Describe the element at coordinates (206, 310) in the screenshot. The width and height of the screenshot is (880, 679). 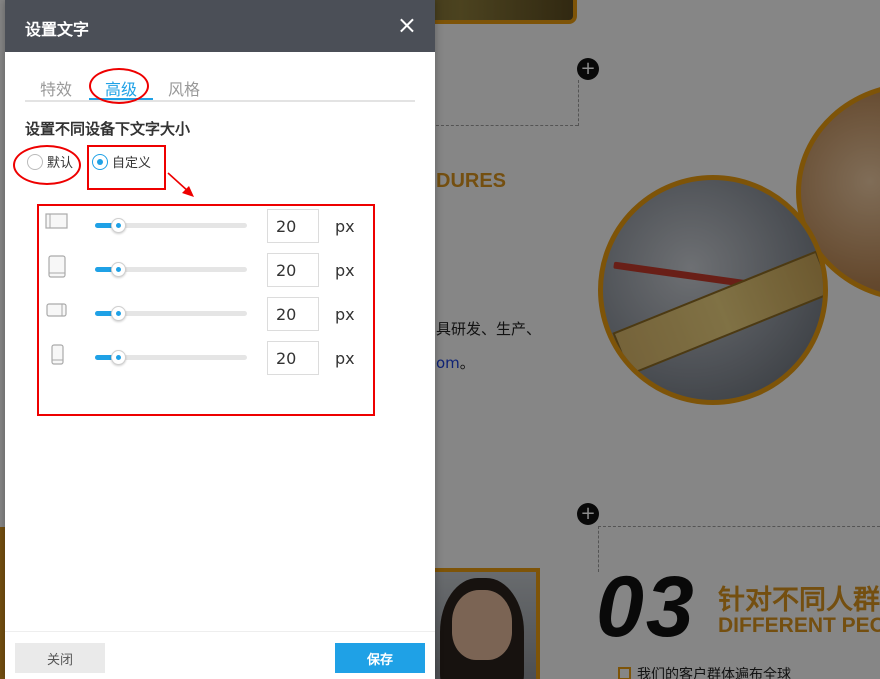
I see `annotation-box-sizes` at that location.